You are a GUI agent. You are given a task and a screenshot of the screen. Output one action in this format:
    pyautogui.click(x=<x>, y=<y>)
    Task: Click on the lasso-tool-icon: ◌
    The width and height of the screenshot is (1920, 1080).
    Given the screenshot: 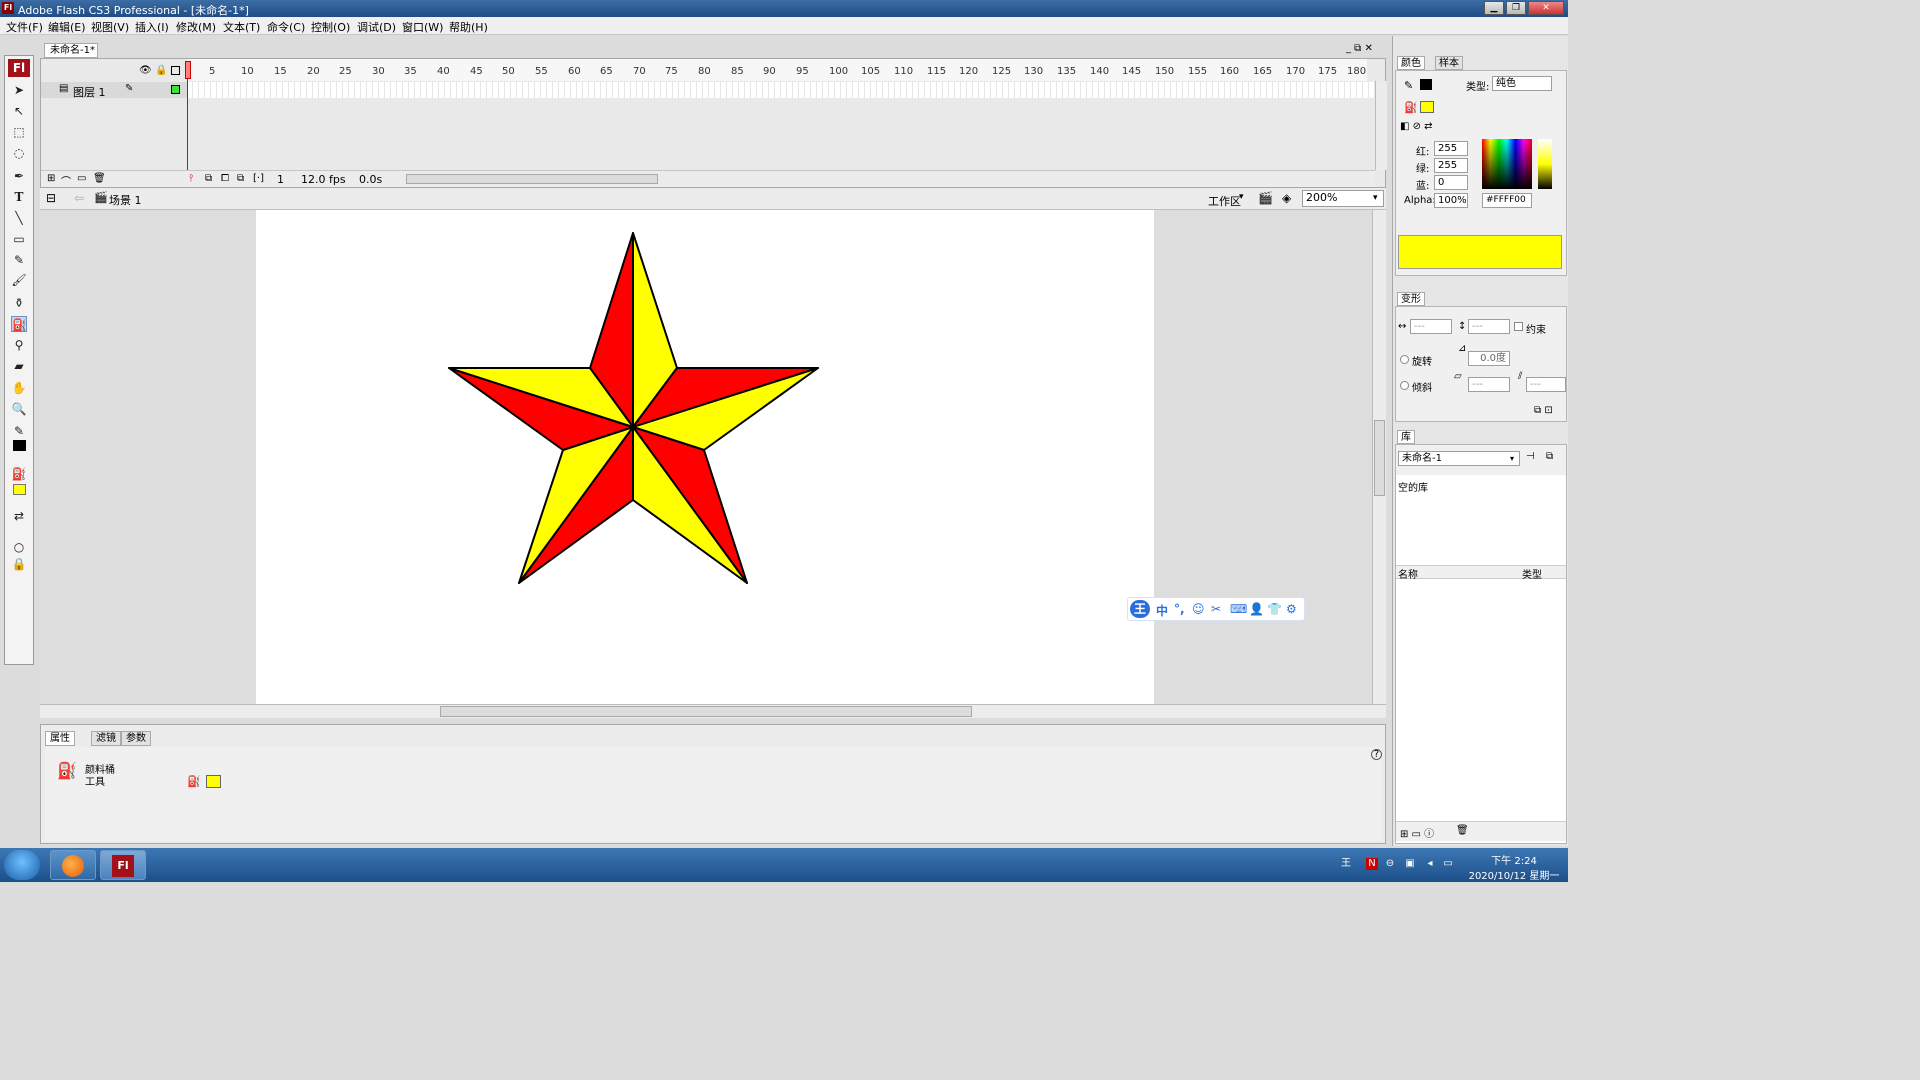 What is the action you would take?
    pyautogui.click(x=19, y=153)
    